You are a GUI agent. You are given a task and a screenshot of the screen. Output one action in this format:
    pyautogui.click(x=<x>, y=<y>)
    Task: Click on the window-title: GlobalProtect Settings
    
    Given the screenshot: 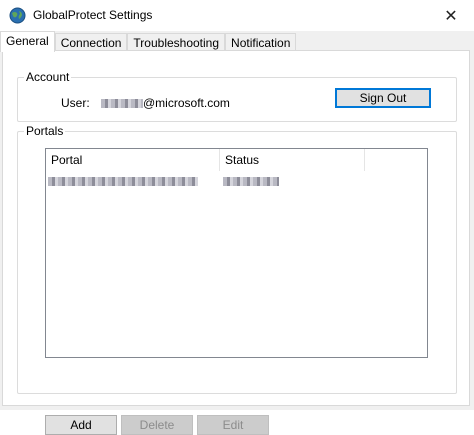 What is the action you would take?
    pyautogui.click(x=93, y=15)
    